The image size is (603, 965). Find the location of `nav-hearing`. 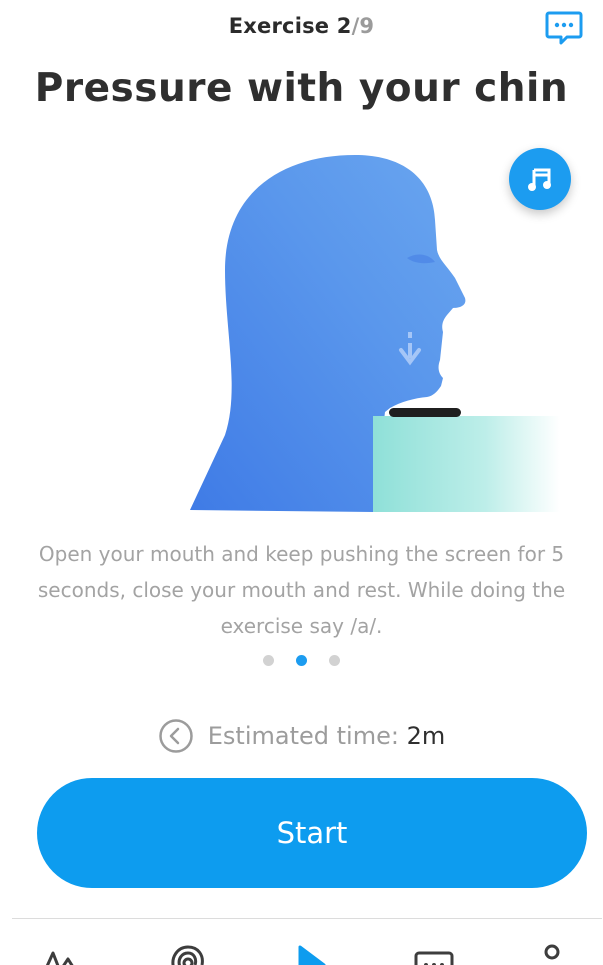

nav-hearing is located at coordinates (186, 953).